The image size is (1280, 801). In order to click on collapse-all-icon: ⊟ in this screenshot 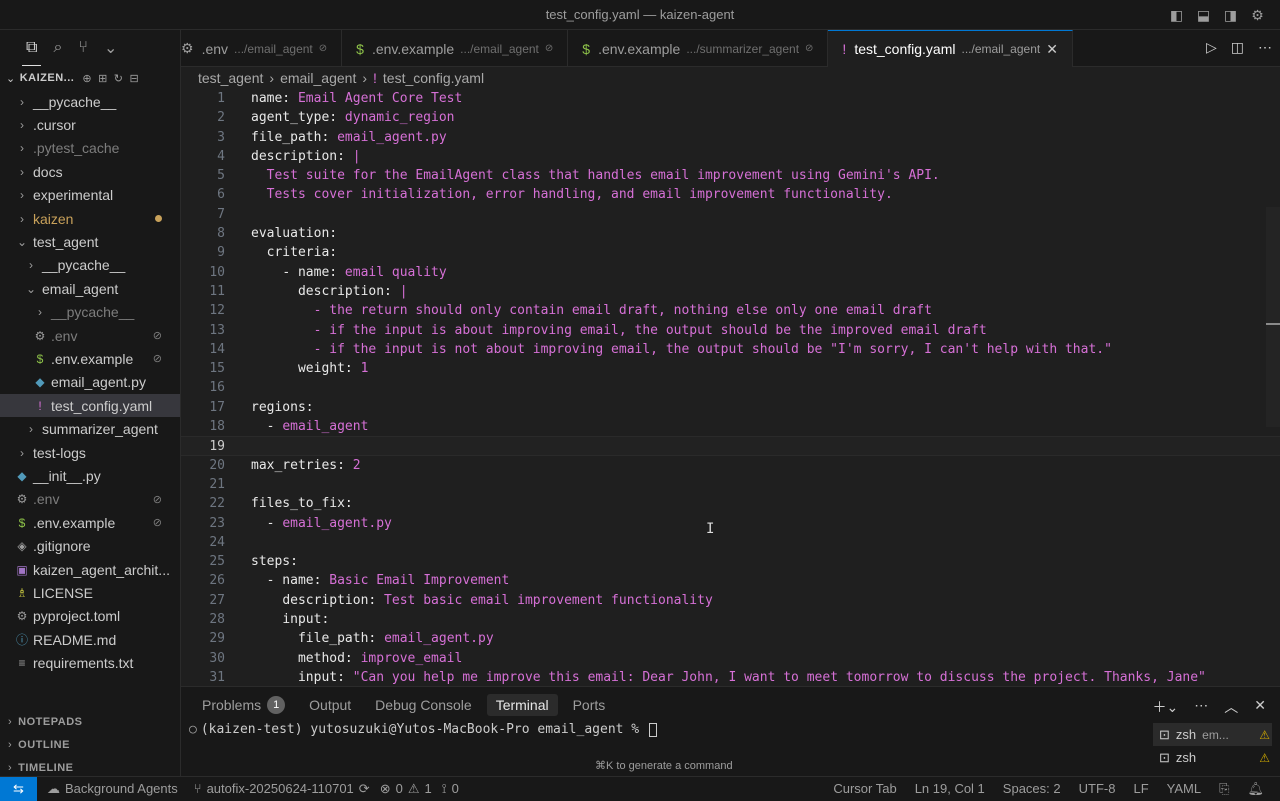, I will do `click(135, 78)`.